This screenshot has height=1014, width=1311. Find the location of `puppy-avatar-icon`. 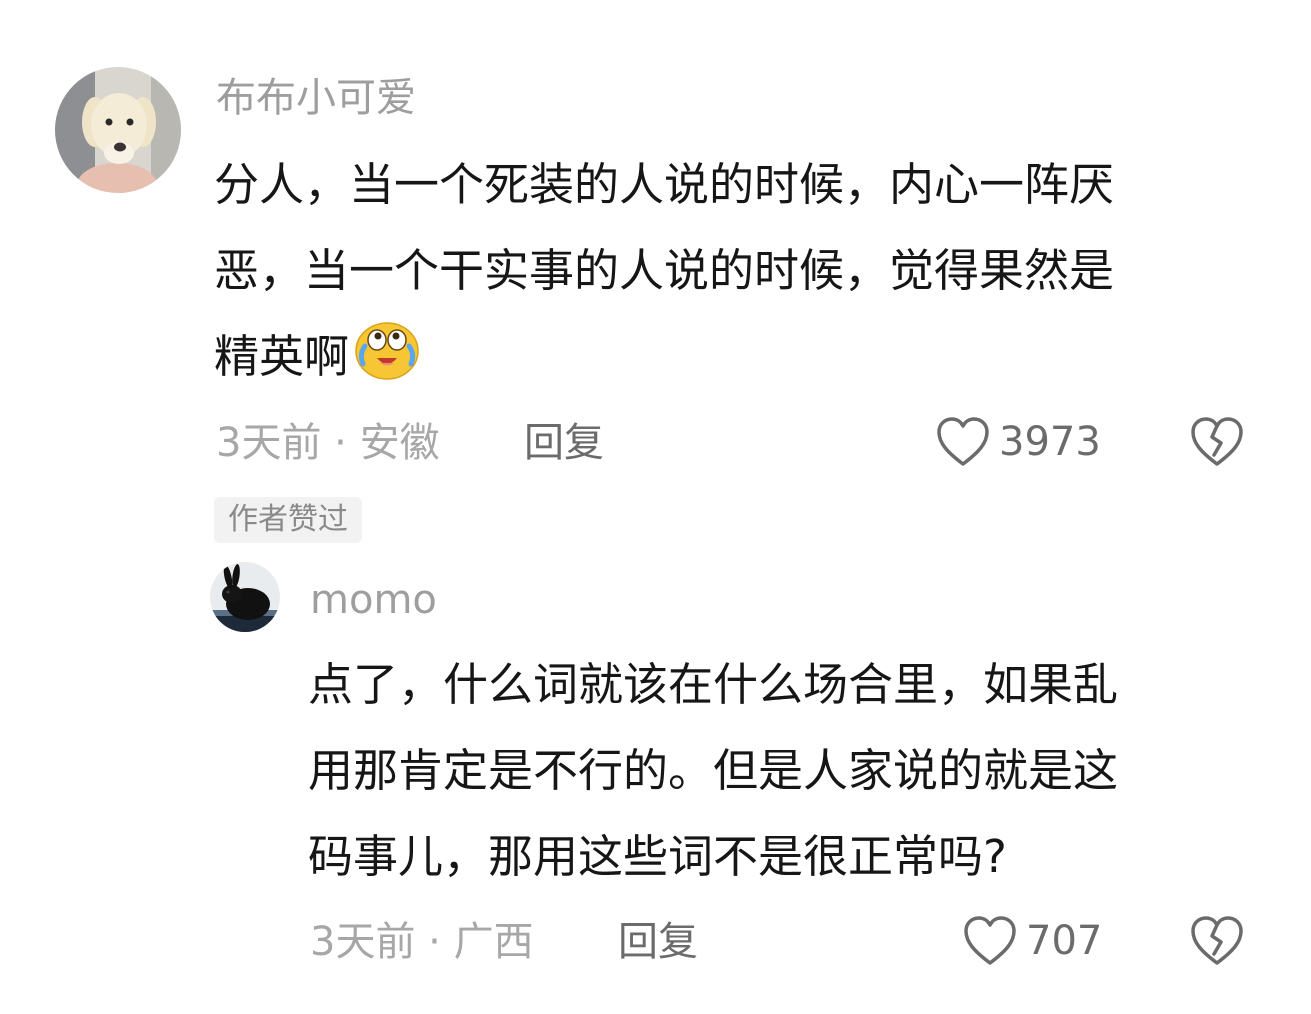

puppy-avatar-icon is located at coordinates (118, 130).